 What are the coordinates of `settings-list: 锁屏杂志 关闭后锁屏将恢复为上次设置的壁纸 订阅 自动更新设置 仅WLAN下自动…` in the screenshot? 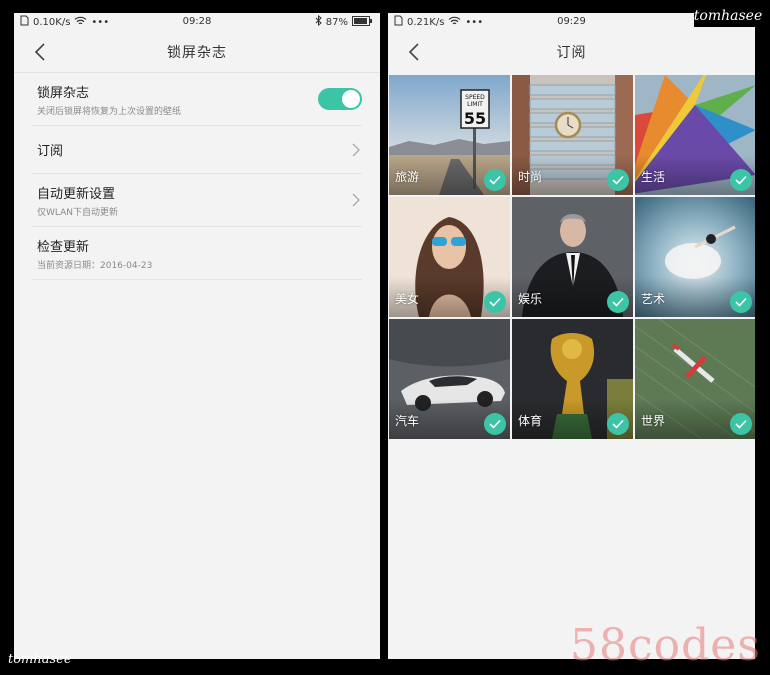 It's located at (197, 176).